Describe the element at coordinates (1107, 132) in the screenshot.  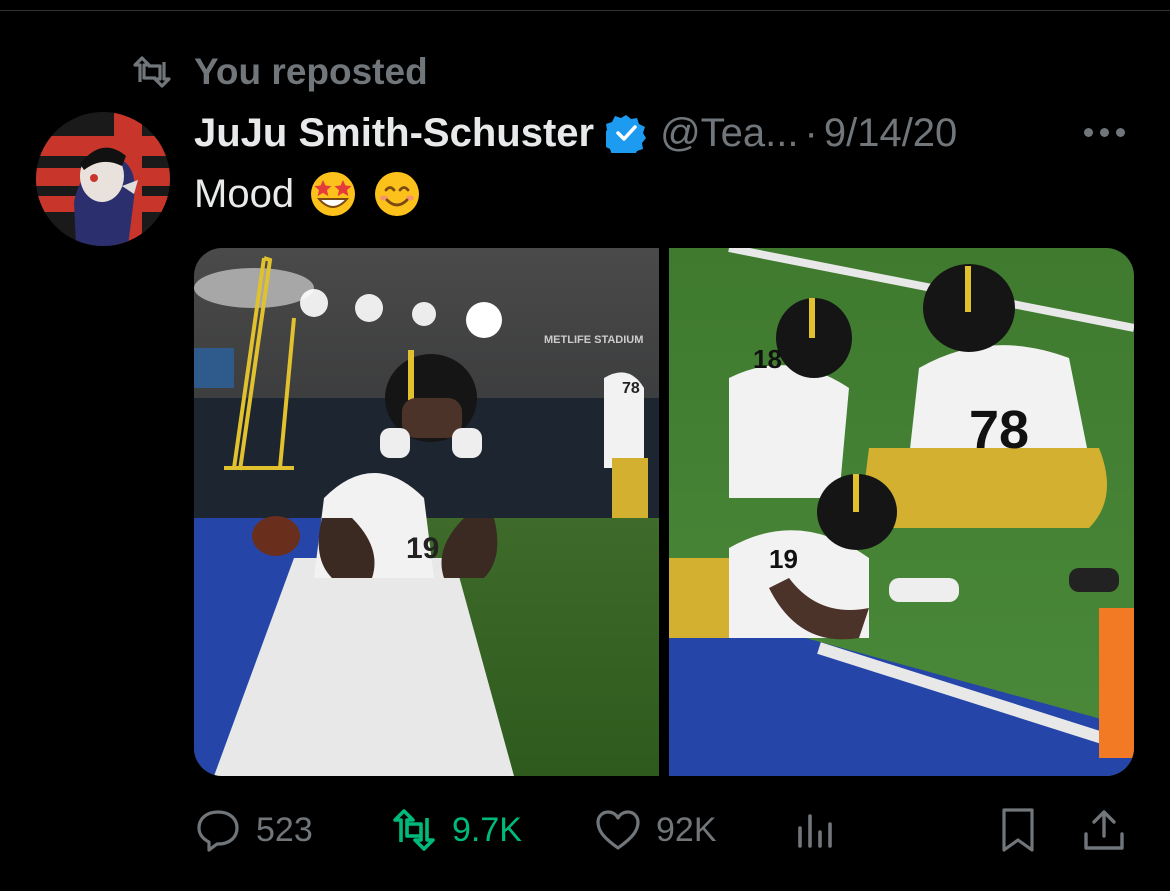
I see `more-icon` at that location.